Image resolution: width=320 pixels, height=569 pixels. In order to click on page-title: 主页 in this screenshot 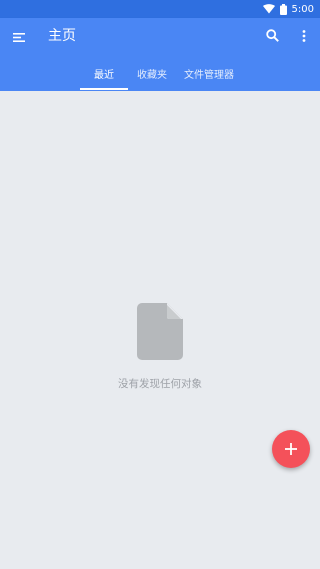, I will do `click(62, 36)`.